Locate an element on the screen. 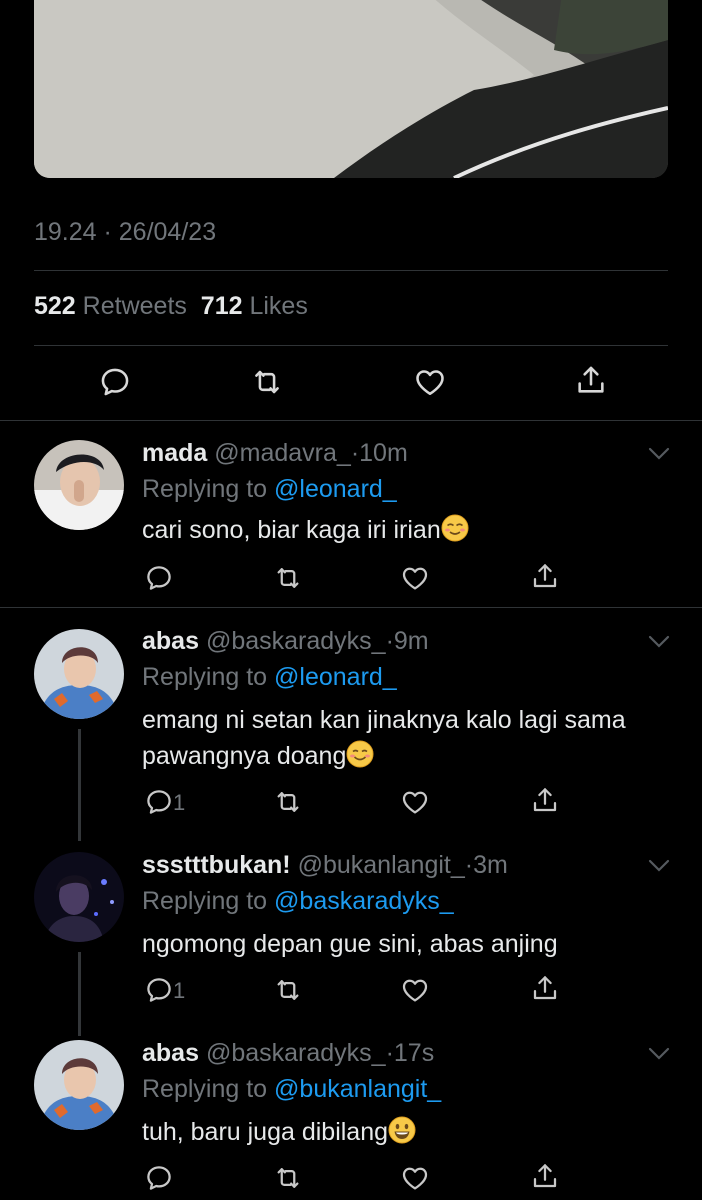 Image resolution: width=702 pixels, height=1200 pixels. likes-label: Likes is located at coordinates (278, 306).